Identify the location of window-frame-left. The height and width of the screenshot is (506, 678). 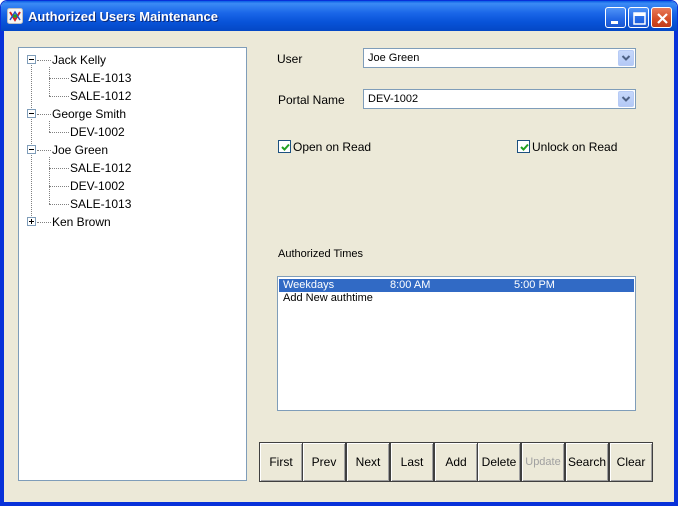
(2, 268).